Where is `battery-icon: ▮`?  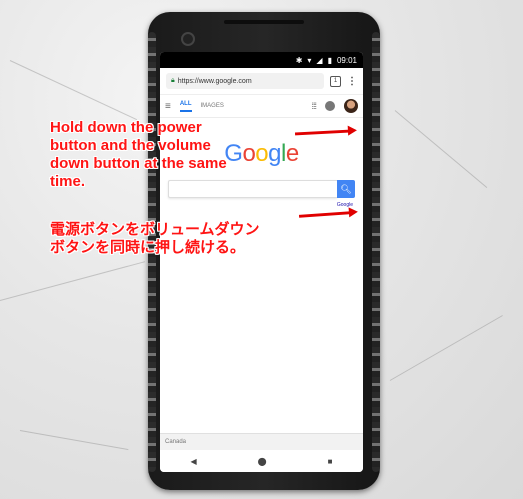
battery-icon: ▮ is located at coordinates (329, 60).